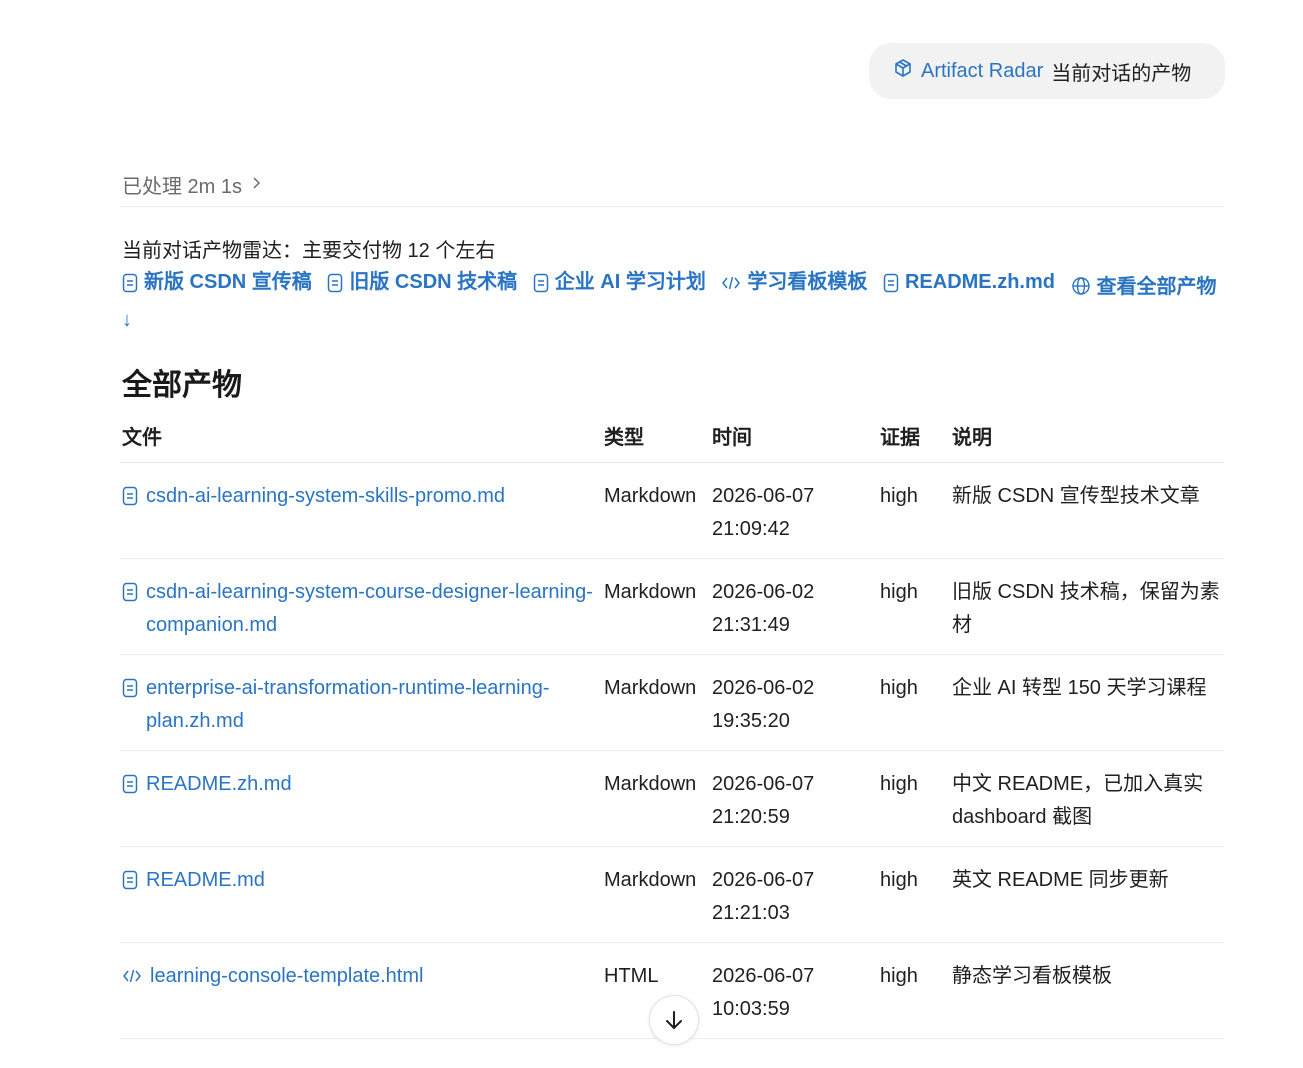  What do you see at coordinates (309, 251) in the screenshot?
I see `summary-text: 当前对话产物雷达：主要交付物 12 个左右` at bounding box center [309, 251].